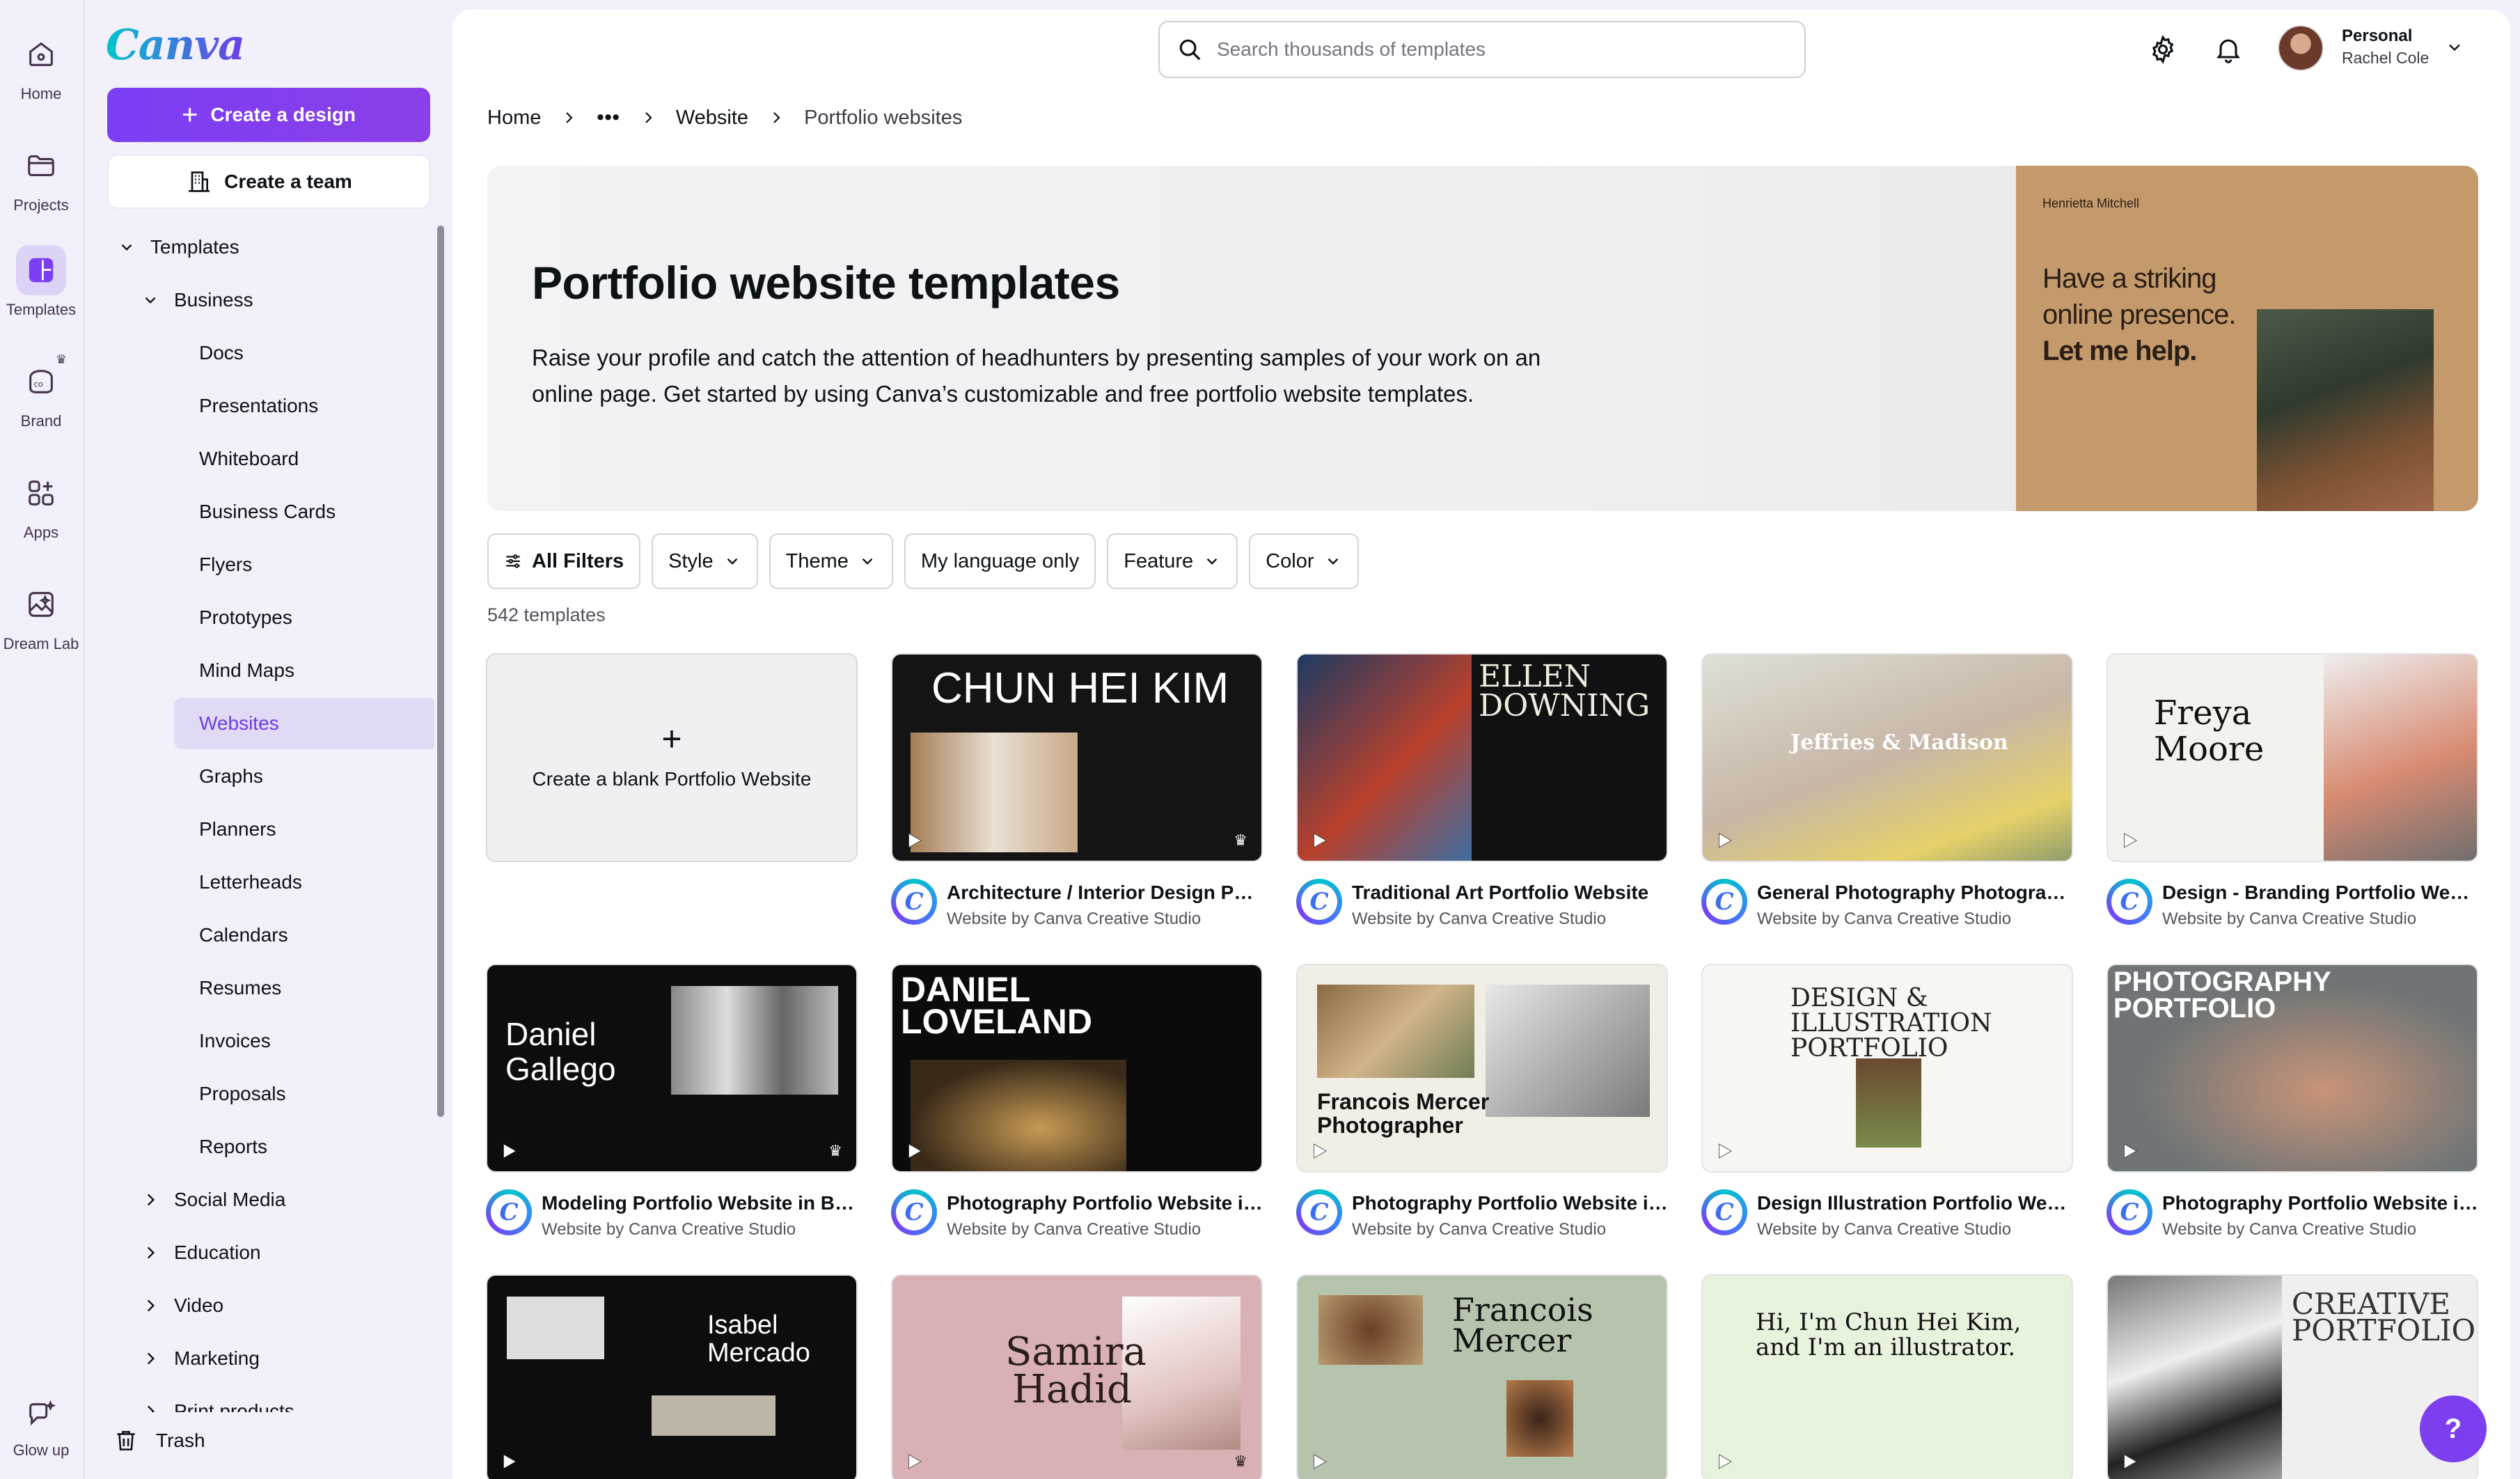  Describe the element at coordinates (270, 617) in the screenshot. I see `sidebar-item-prototypes: Prototypes` at that location.